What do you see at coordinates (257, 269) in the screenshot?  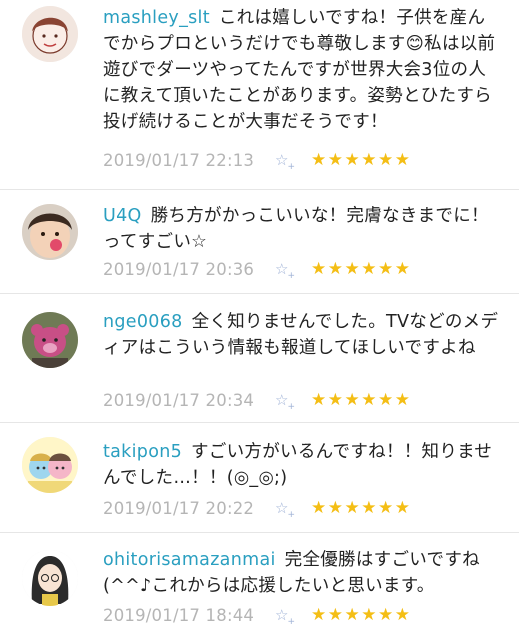 I see `comment-meta: 2019/01/17 20:36 ☆+ ★★★★★★` at bounding box center [257, 269].